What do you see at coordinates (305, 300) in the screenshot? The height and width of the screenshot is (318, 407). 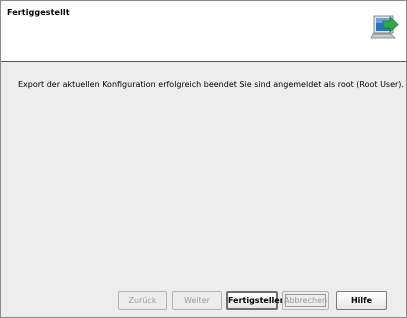 I see `cancel-button: Abbrechen` at bounding box center [305, 300].